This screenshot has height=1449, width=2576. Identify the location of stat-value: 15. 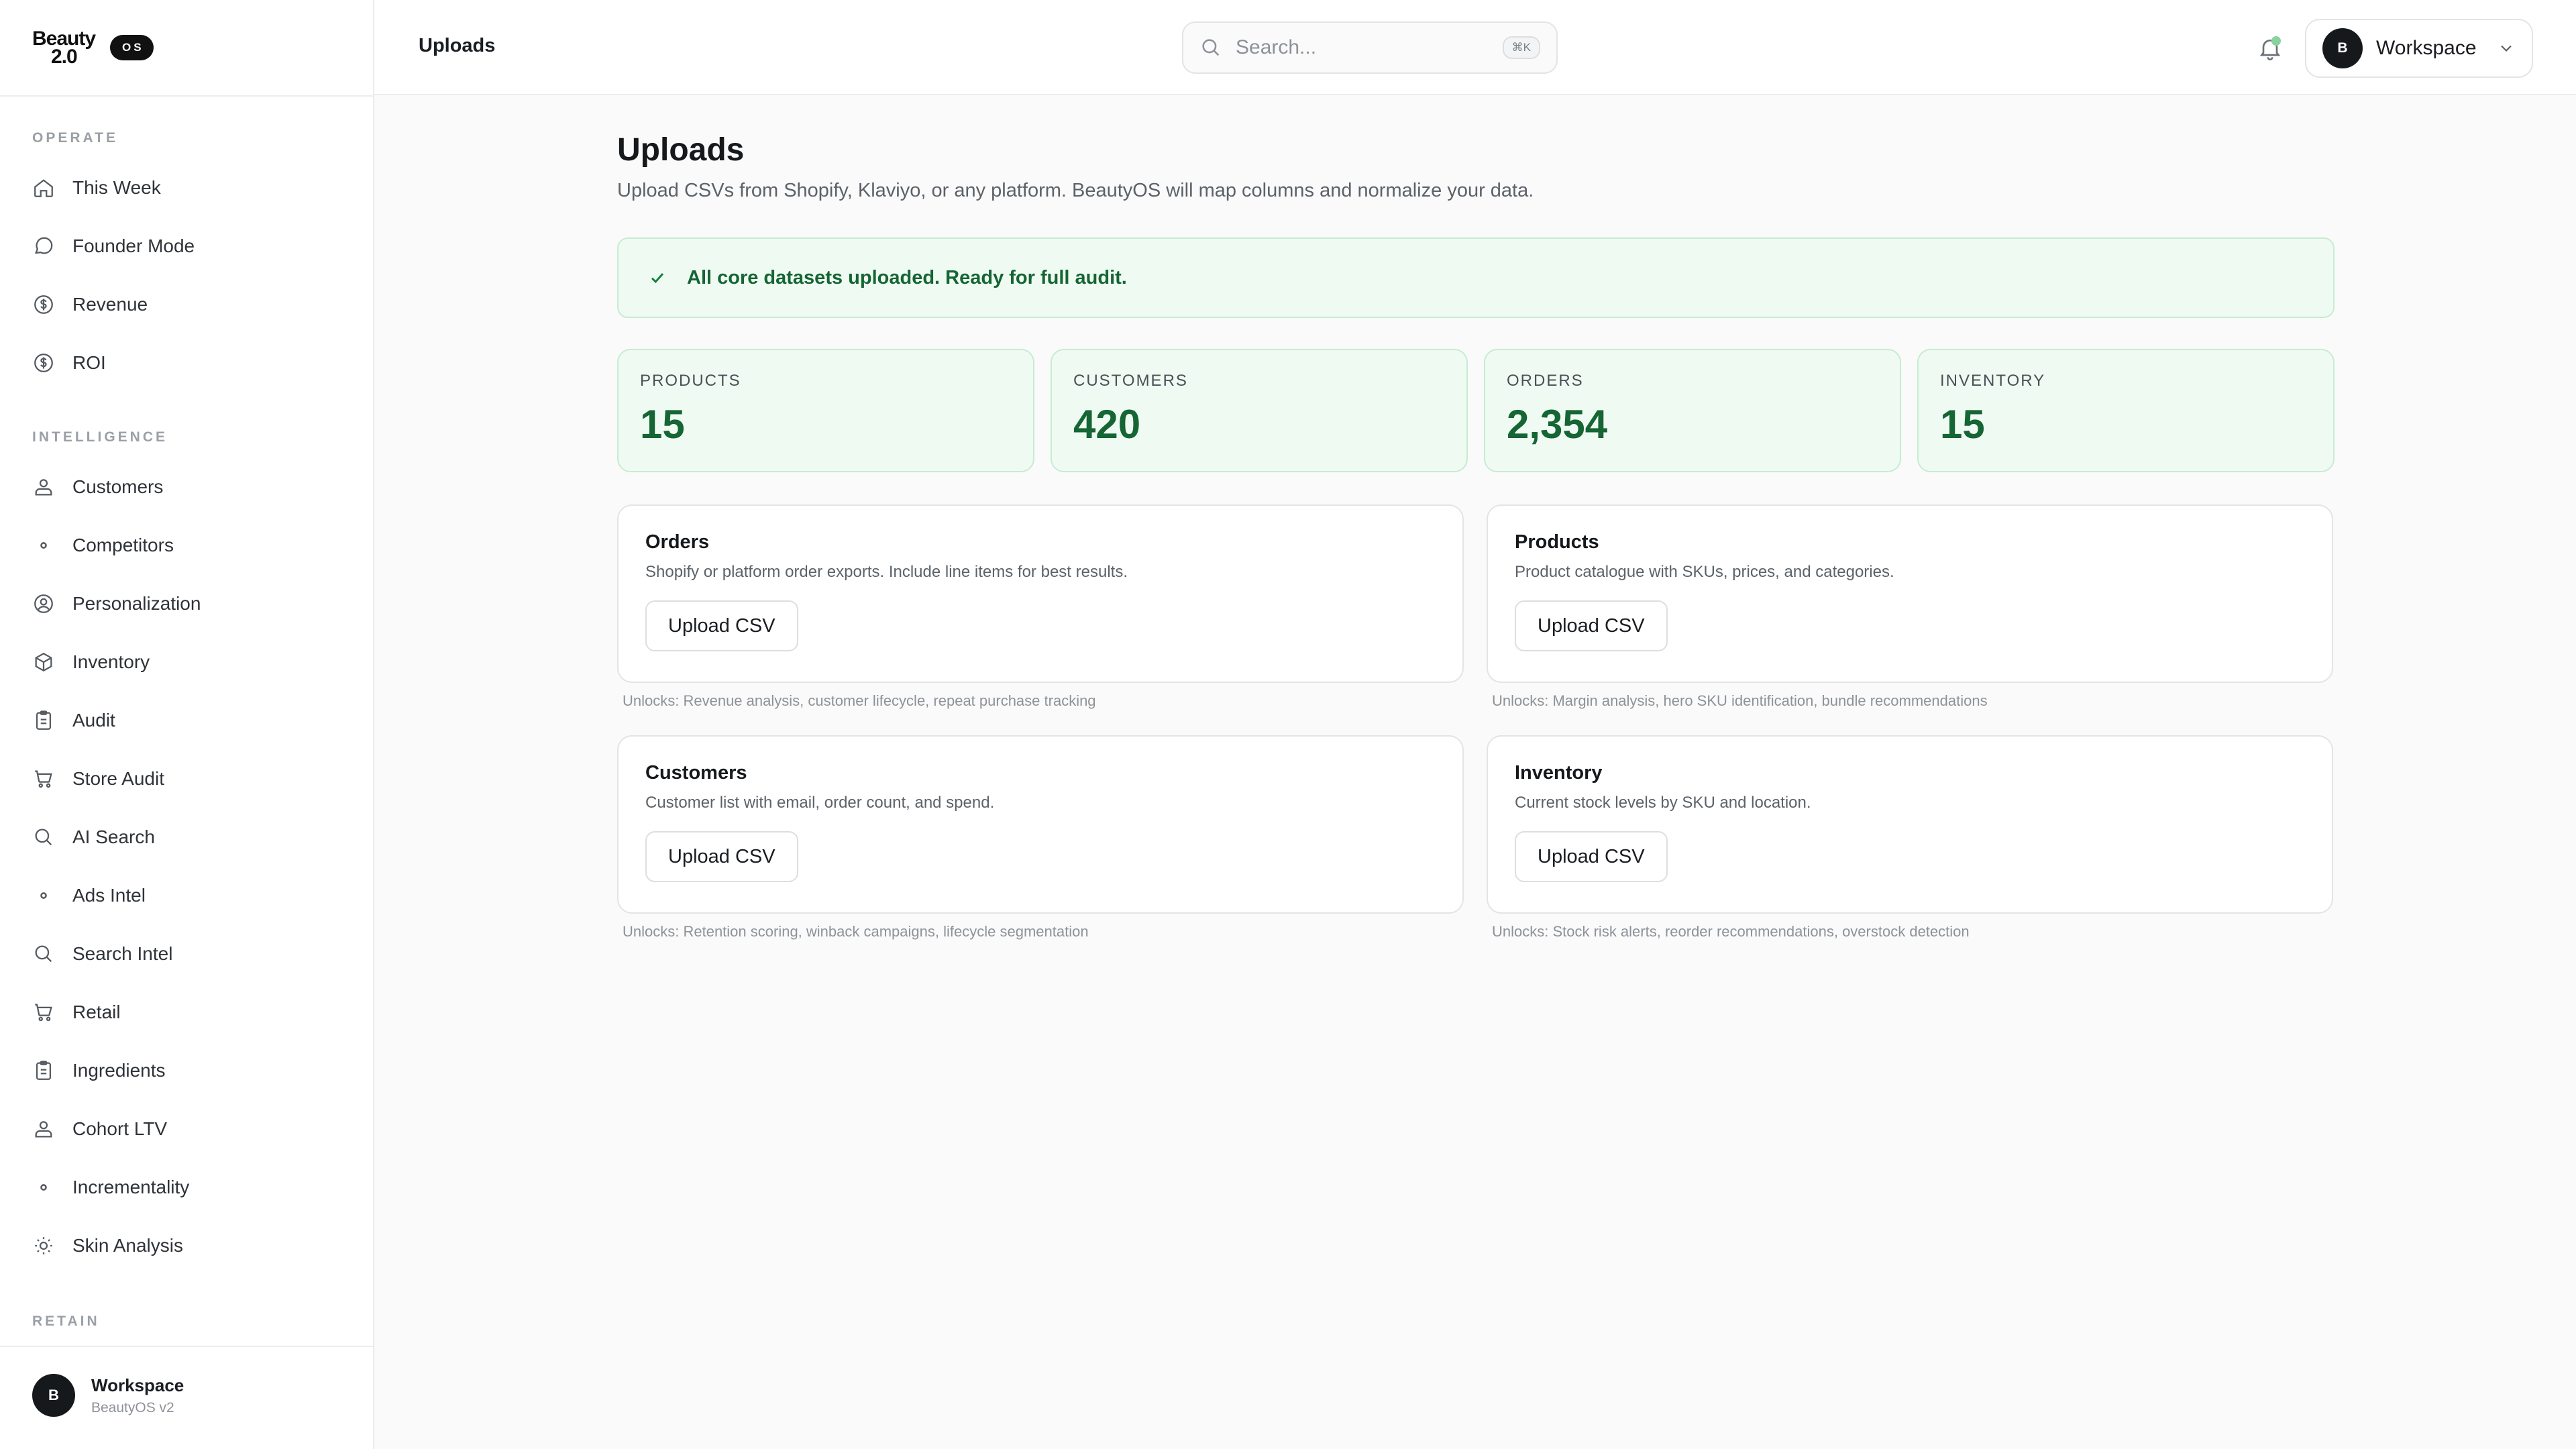
(1962, 424).